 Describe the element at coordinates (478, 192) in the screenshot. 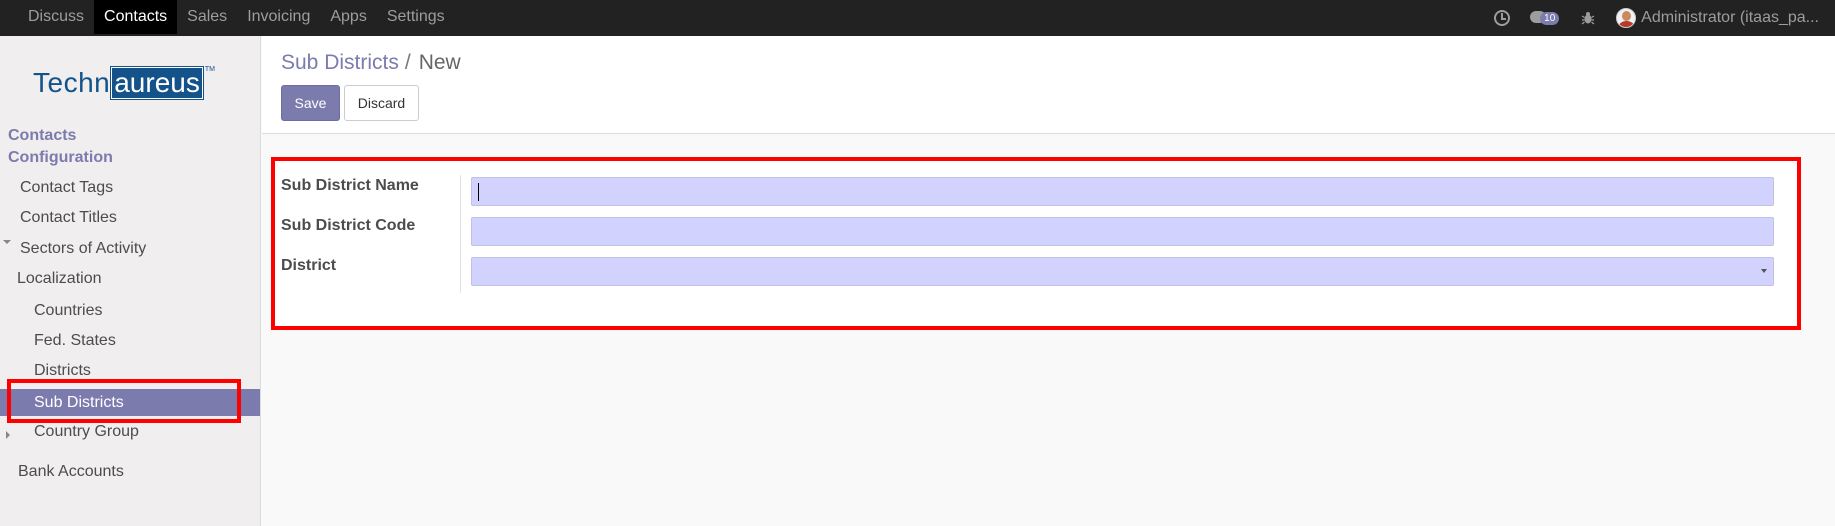

I see `text-cursor` at that location.